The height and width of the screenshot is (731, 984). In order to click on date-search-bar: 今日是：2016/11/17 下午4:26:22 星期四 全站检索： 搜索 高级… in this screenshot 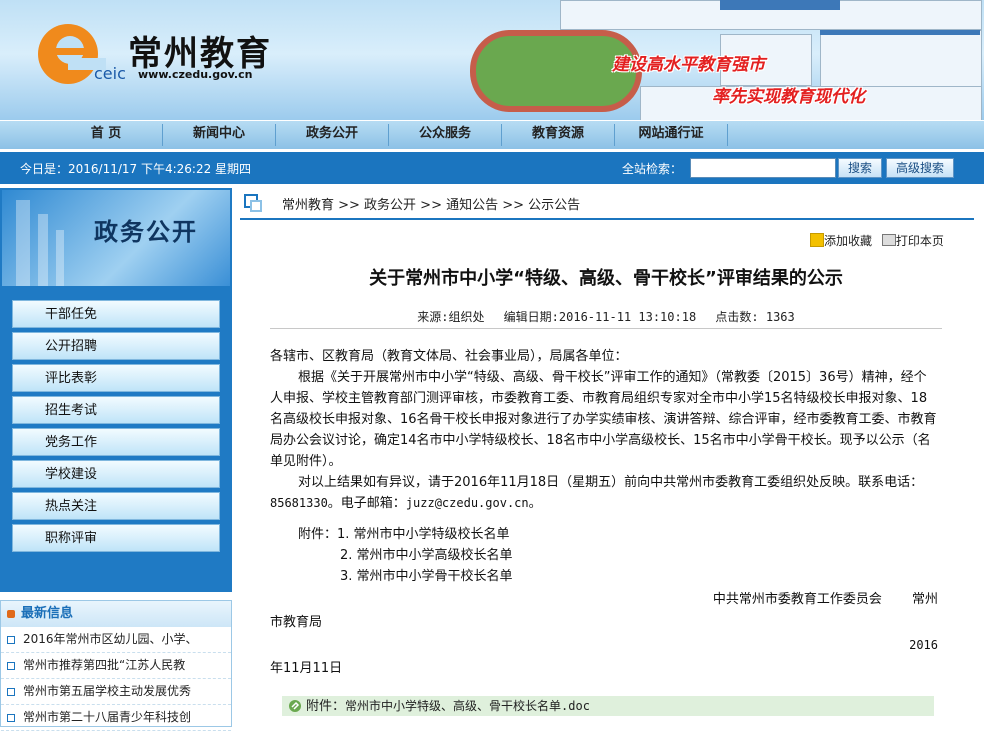, I will do `click(492, 168)`.